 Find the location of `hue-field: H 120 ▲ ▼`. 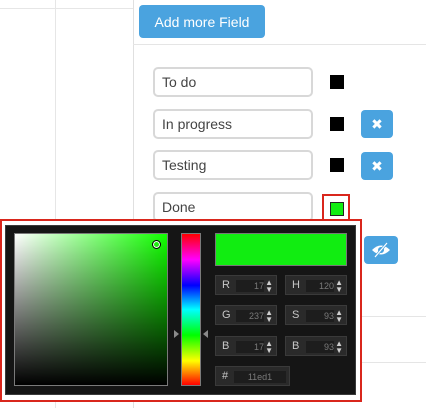

hue-field: H 120 ▲ ▼ is located at coordinates (316, 285).